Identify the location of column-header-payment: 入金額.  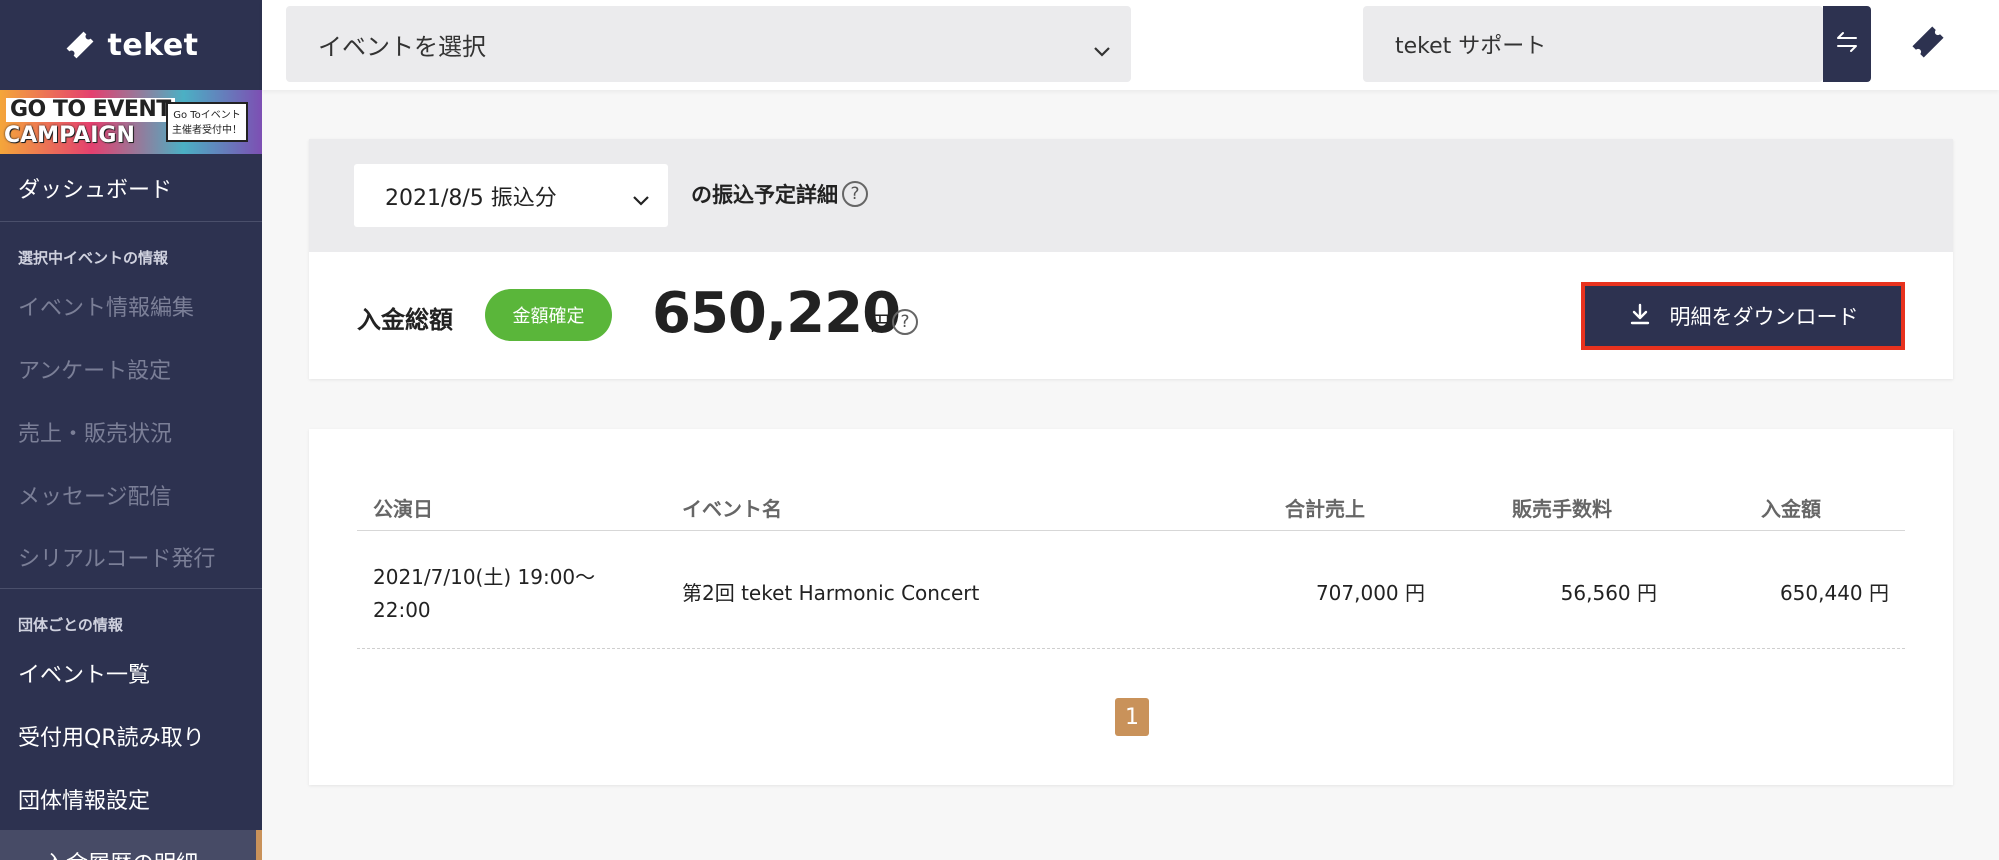
(1791, 509).